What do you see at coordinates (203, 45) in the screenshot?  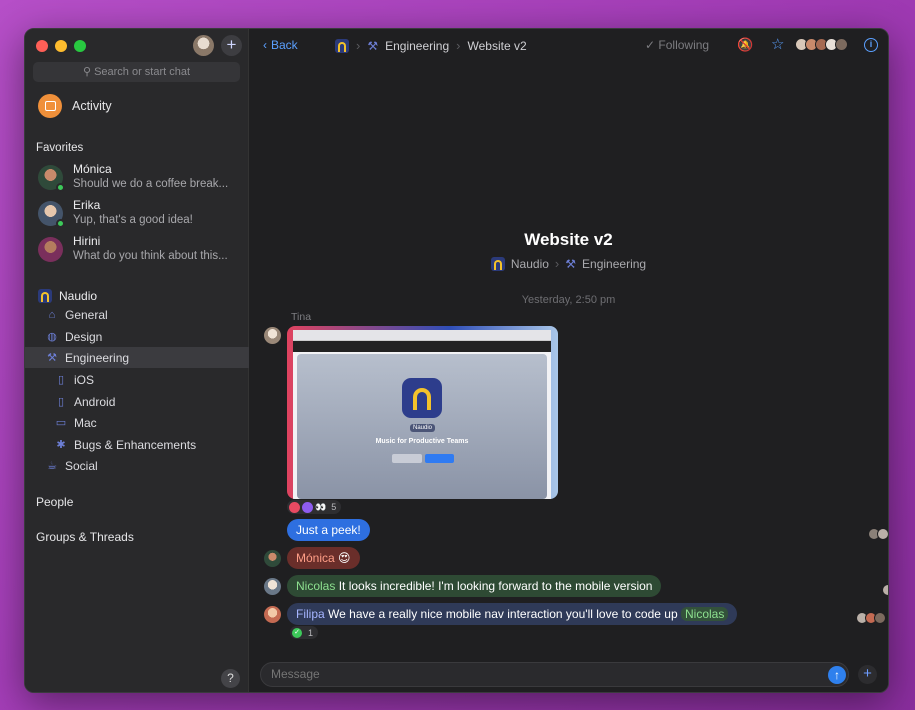 I see `my-avatar` at bounding box center [203, 45].